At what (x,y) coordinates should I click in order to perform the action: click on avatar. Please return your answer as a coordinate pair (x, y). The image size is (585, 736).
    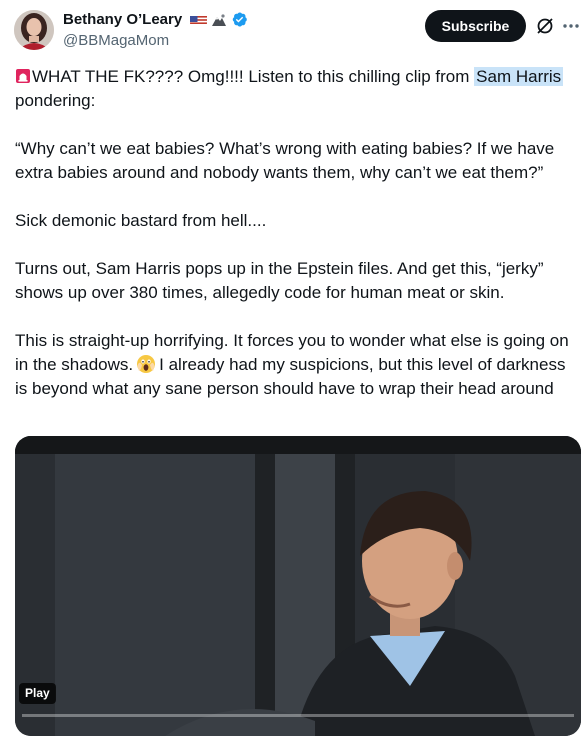
    Looking at the image, I should click on (34, 30).